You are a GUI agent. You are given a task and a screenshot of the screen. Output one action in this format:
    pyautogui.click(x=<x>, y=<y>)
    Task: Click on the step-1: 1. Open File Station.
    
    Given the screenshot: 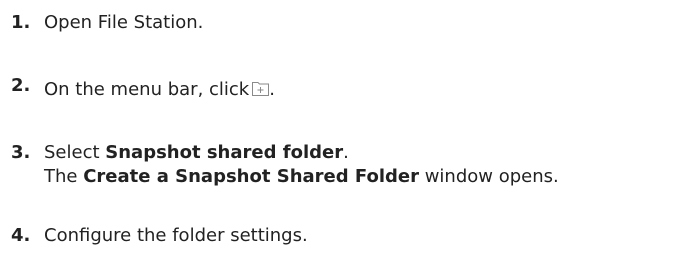 What is the action you would take?
    pyautogui.click(x=107, y=23)
    